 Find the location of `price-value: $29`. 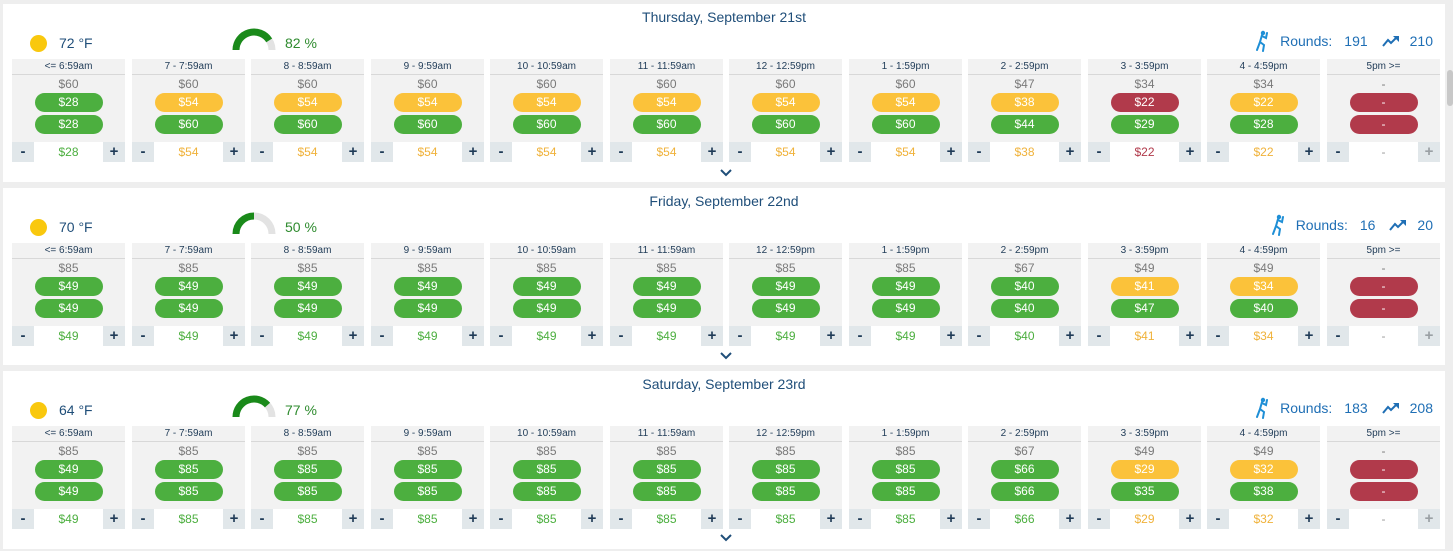

price-value: $29 is located at coordinates (1144, 519).